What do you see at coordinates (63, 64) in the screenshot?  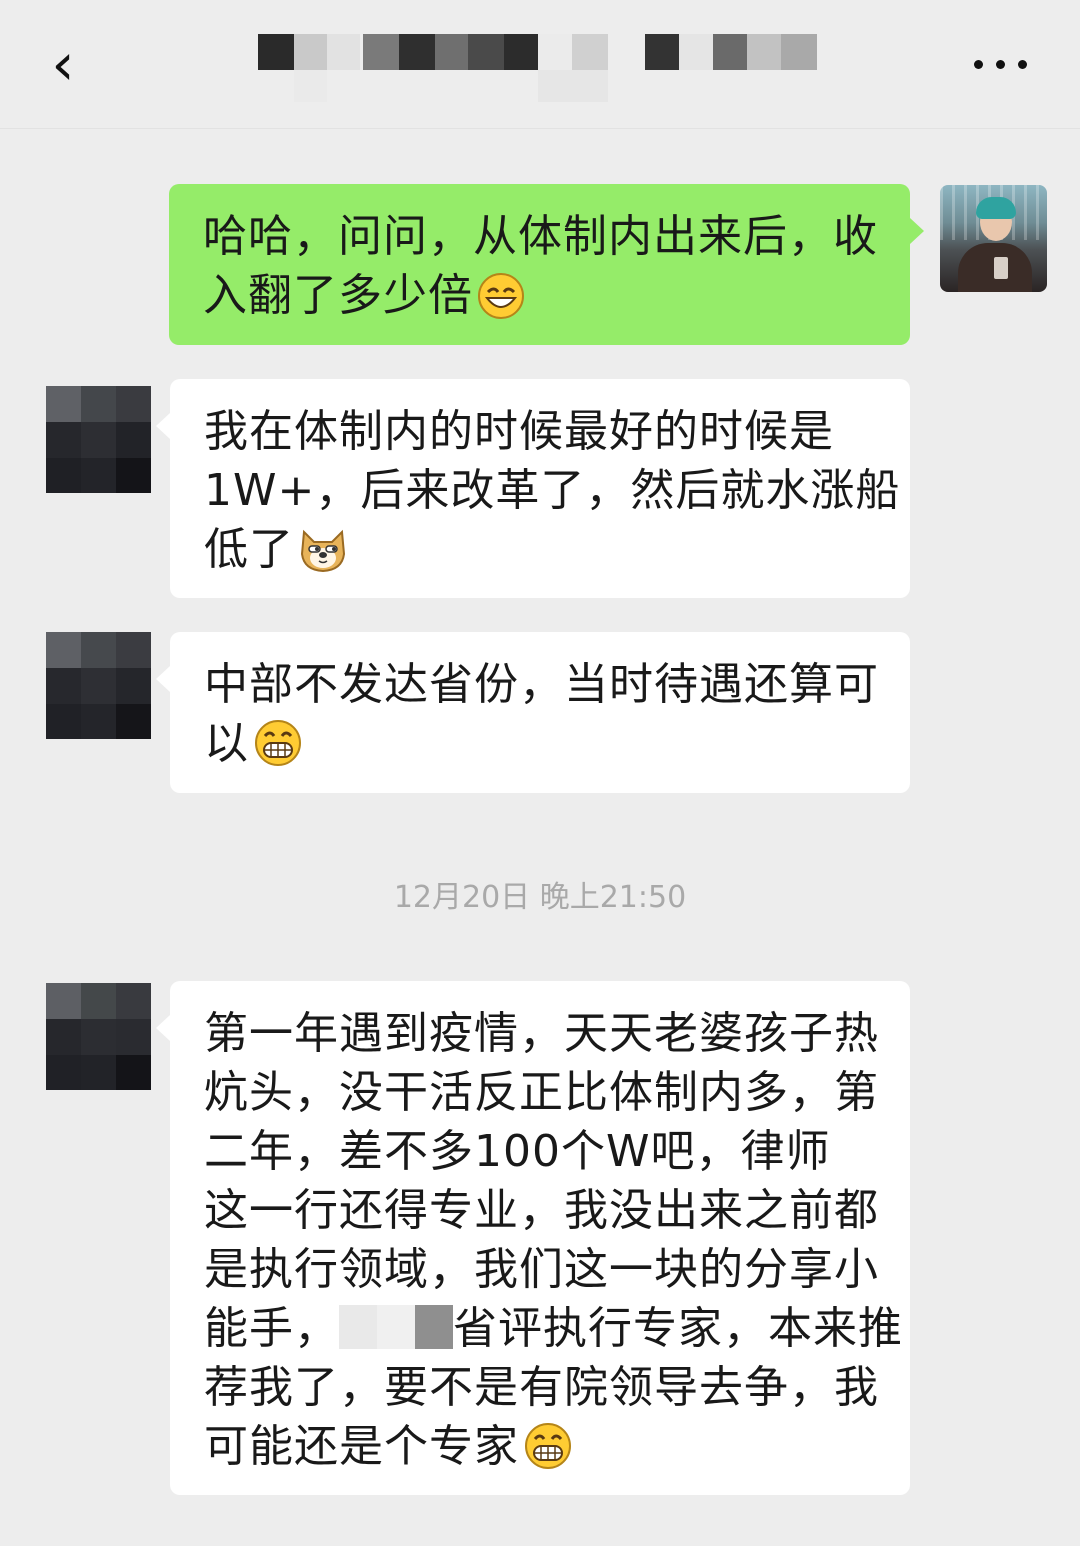 I see `chevron-left-icon: ‹` at bounding box center [63, 64].